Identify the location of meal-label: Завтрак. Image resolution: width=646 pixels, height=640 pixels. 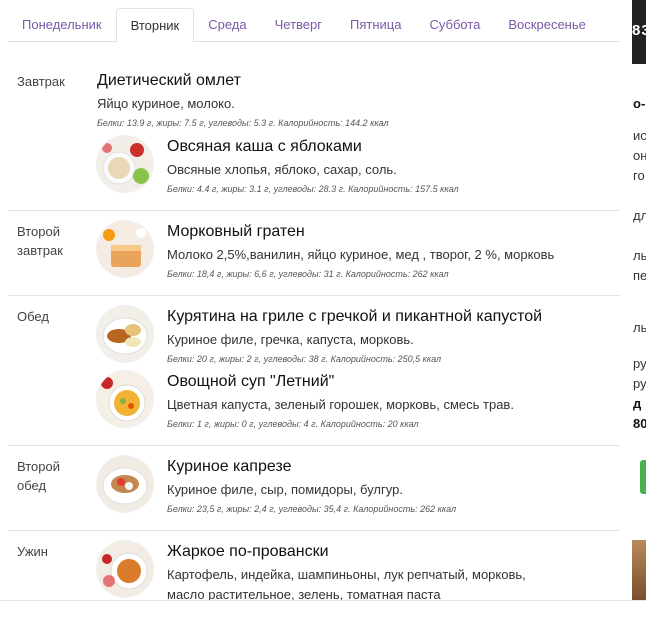
(41, 81).